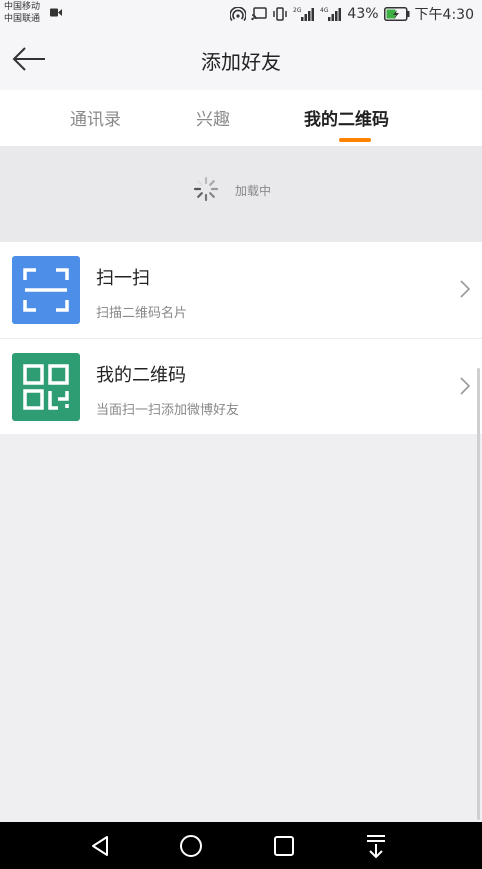 Image resolution: width=482 pixels, height=869 pixels. I want to click on signal-icon-2: 4G, so click(331, 14).